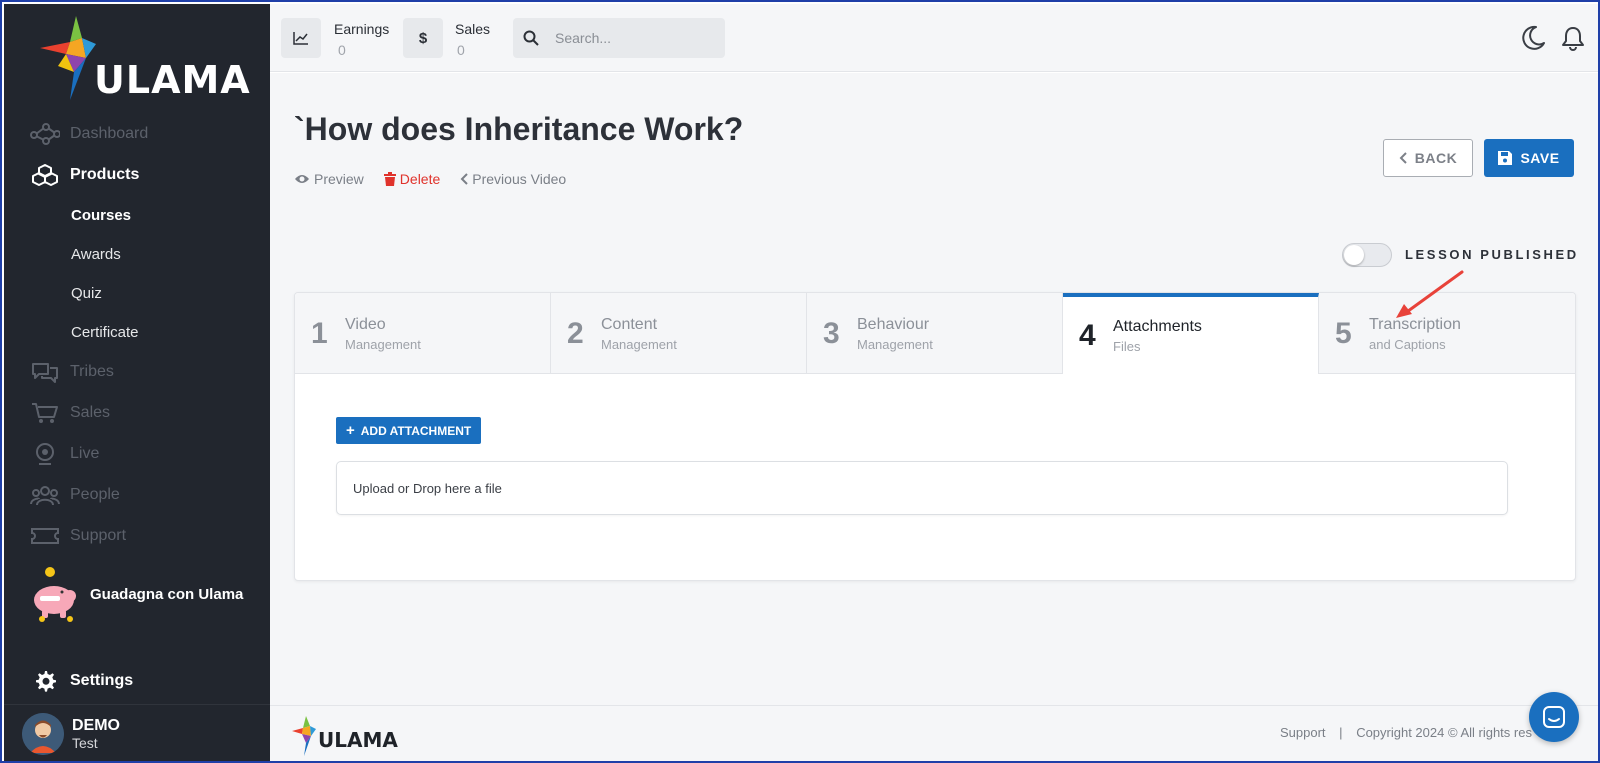 The image size is (1600, 763). I want to click on sidebar-item-label: Live, so click(85, 453).